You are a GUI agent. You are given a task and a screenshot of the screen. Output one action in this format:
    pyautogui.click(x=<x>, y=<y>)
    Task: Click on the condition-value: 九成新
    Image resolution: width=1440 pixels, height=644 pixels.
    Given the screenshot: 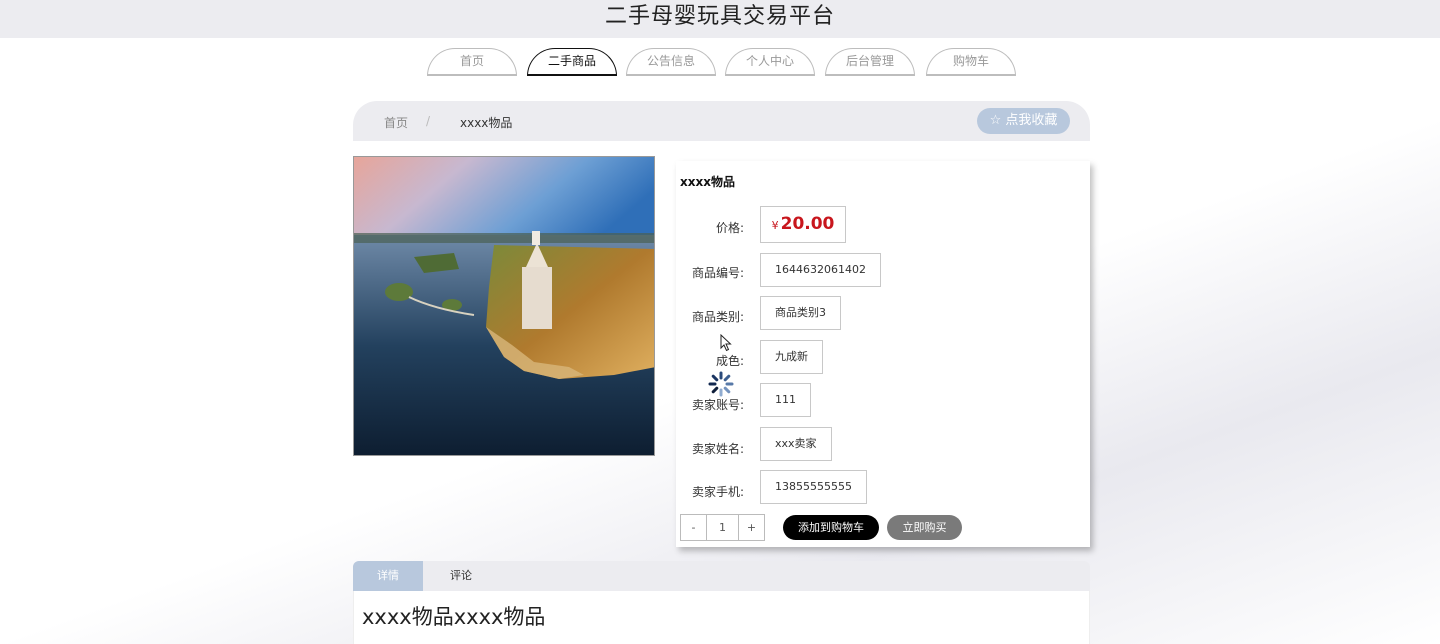 What is the action you would take?
    pyautogui.click(x=791, y=357)
    